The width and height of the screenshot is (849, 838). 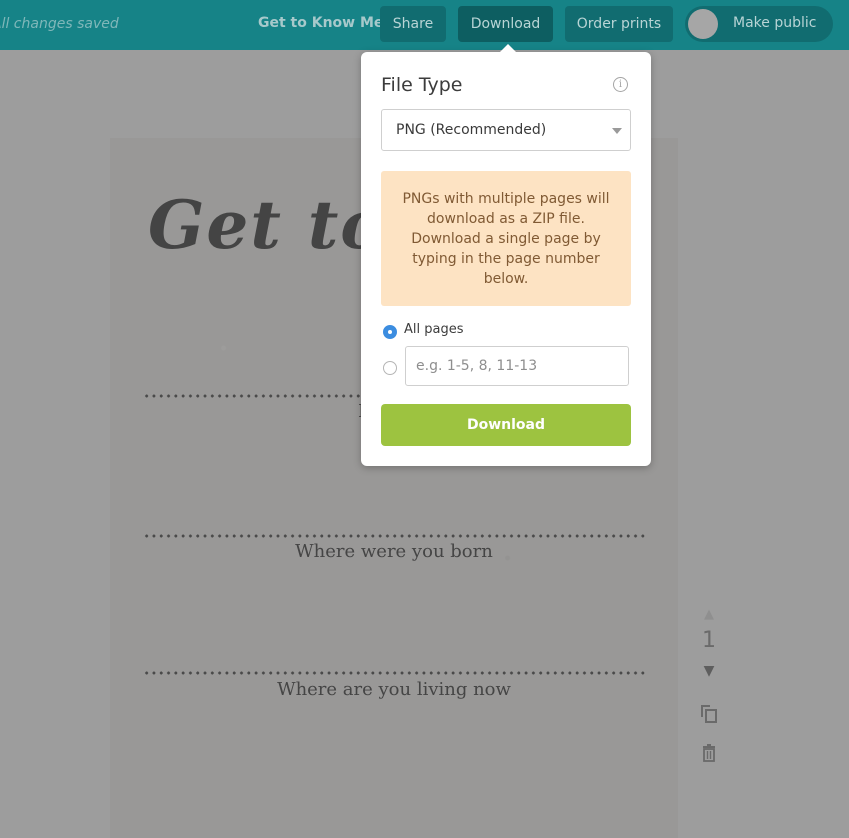 What do you see at coordinates (709, 755) in the screenshot?
I see `delete-page-icon` at bounding box center [709, 755].